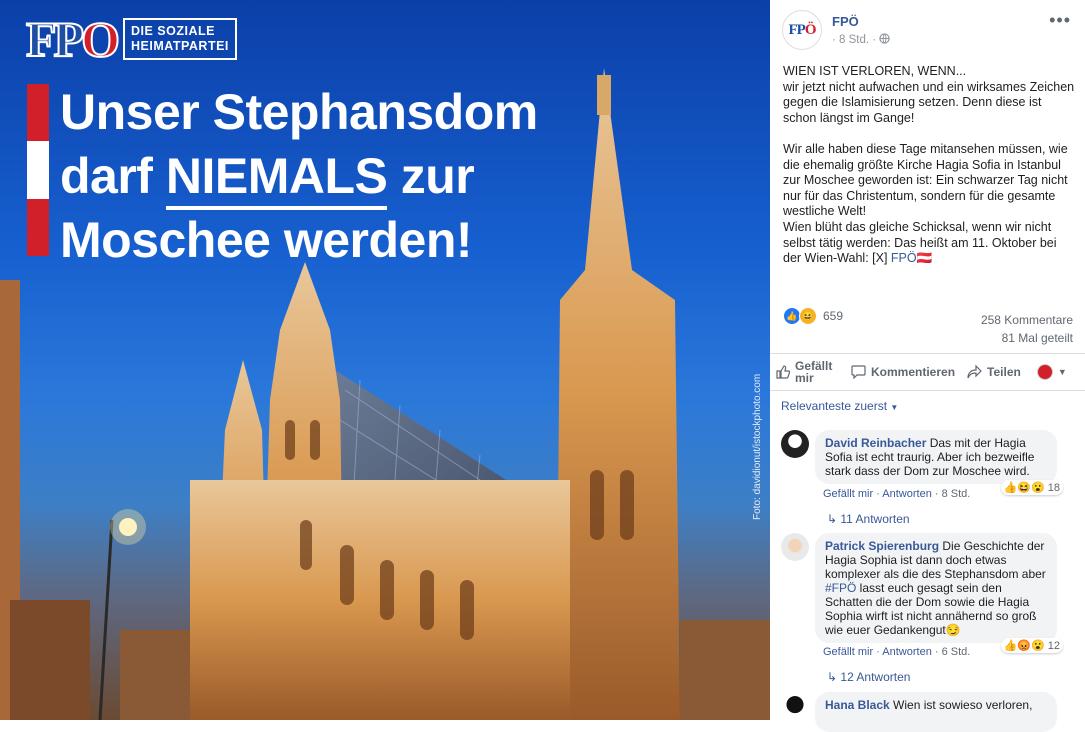 This screenshot has height=732, width=1085. I want to click on view-replies: ↳ 12 Antworten, so click(868, 677).